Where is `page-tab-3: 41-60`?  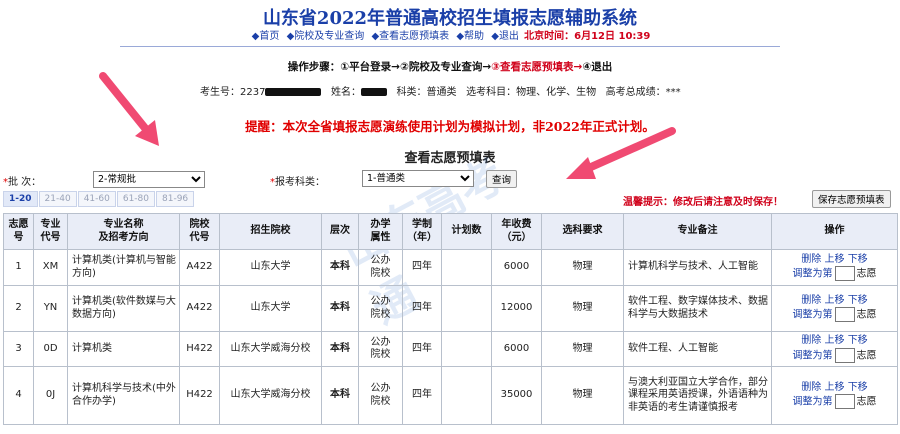 page-tab-3: 41-60 is located at coordinates (96, 199).